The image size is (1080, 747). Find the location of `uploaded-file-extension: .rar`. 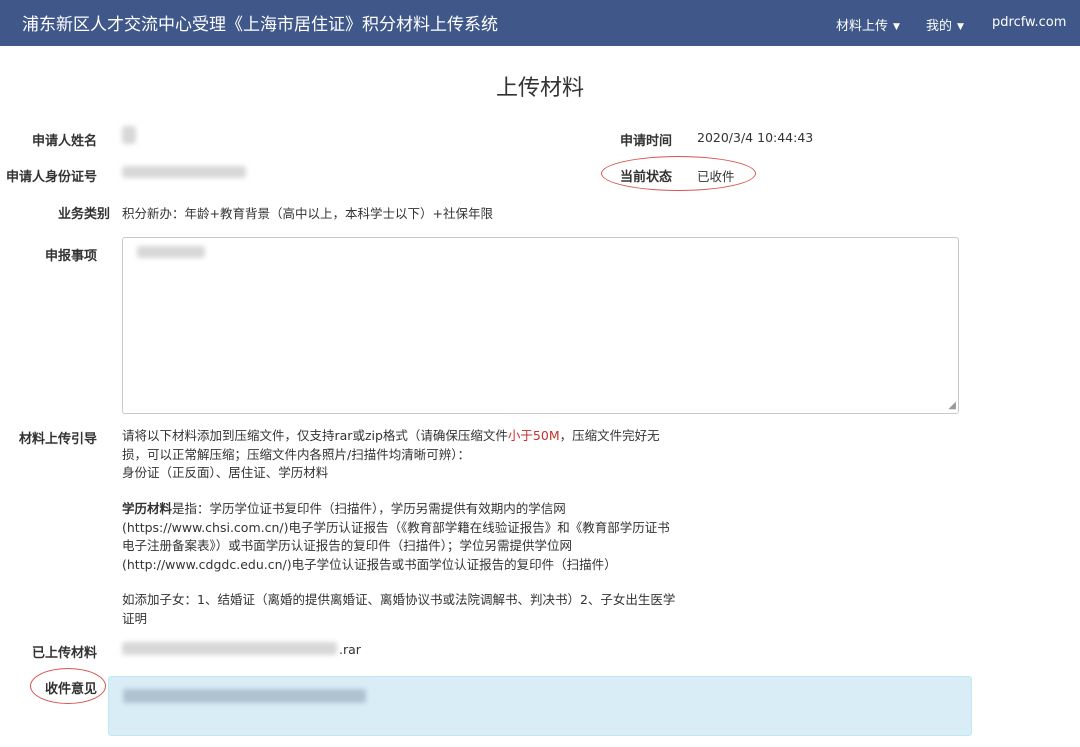

uploaded-file-extension: .rar is located at coordinates (350, 649).